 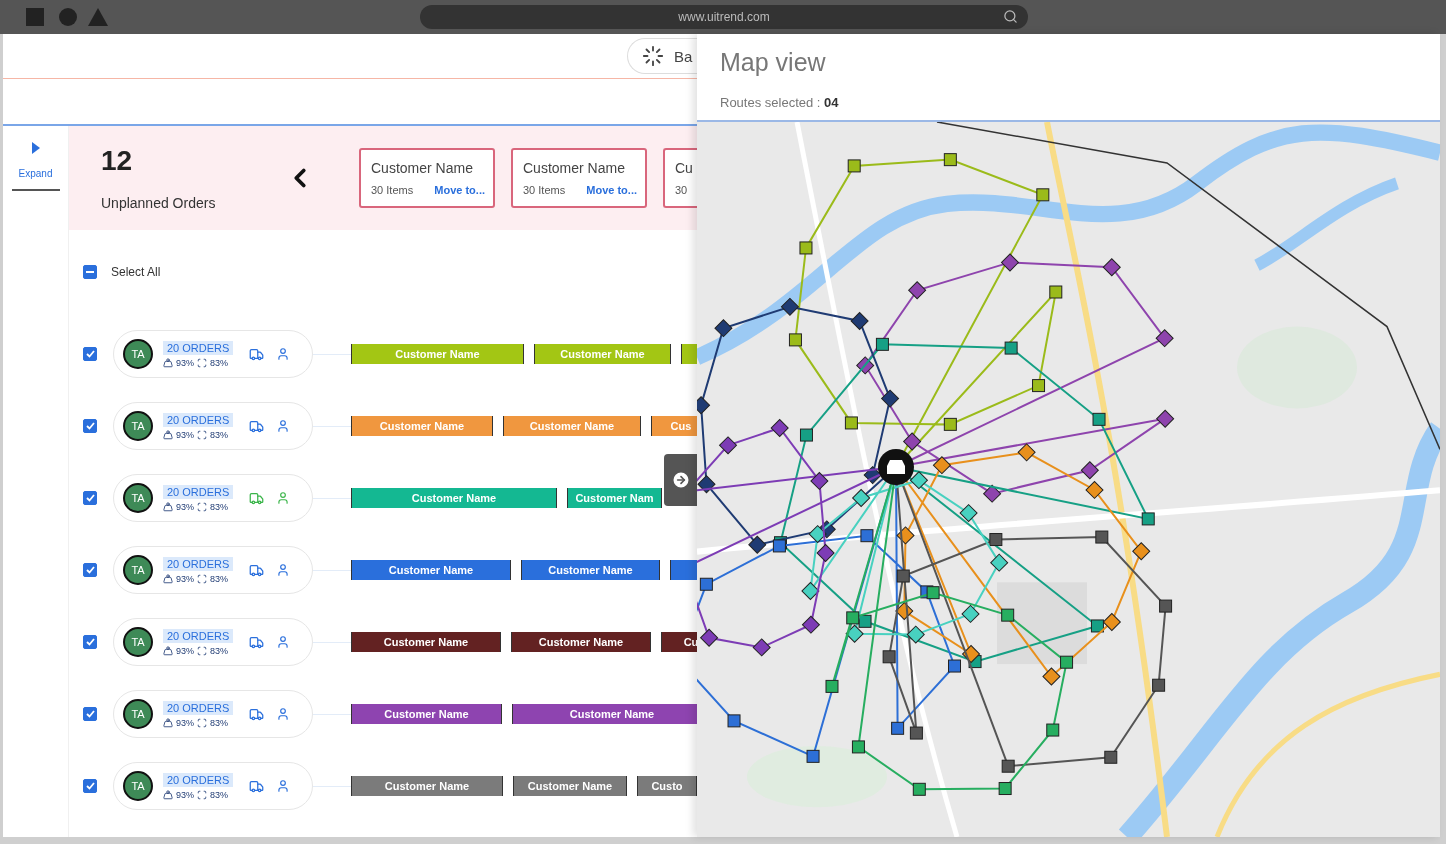 What do you see at coordinates (544, 190) in the screenshot?
I see `item-count: 30 Items` at bounding box center [544, 190].